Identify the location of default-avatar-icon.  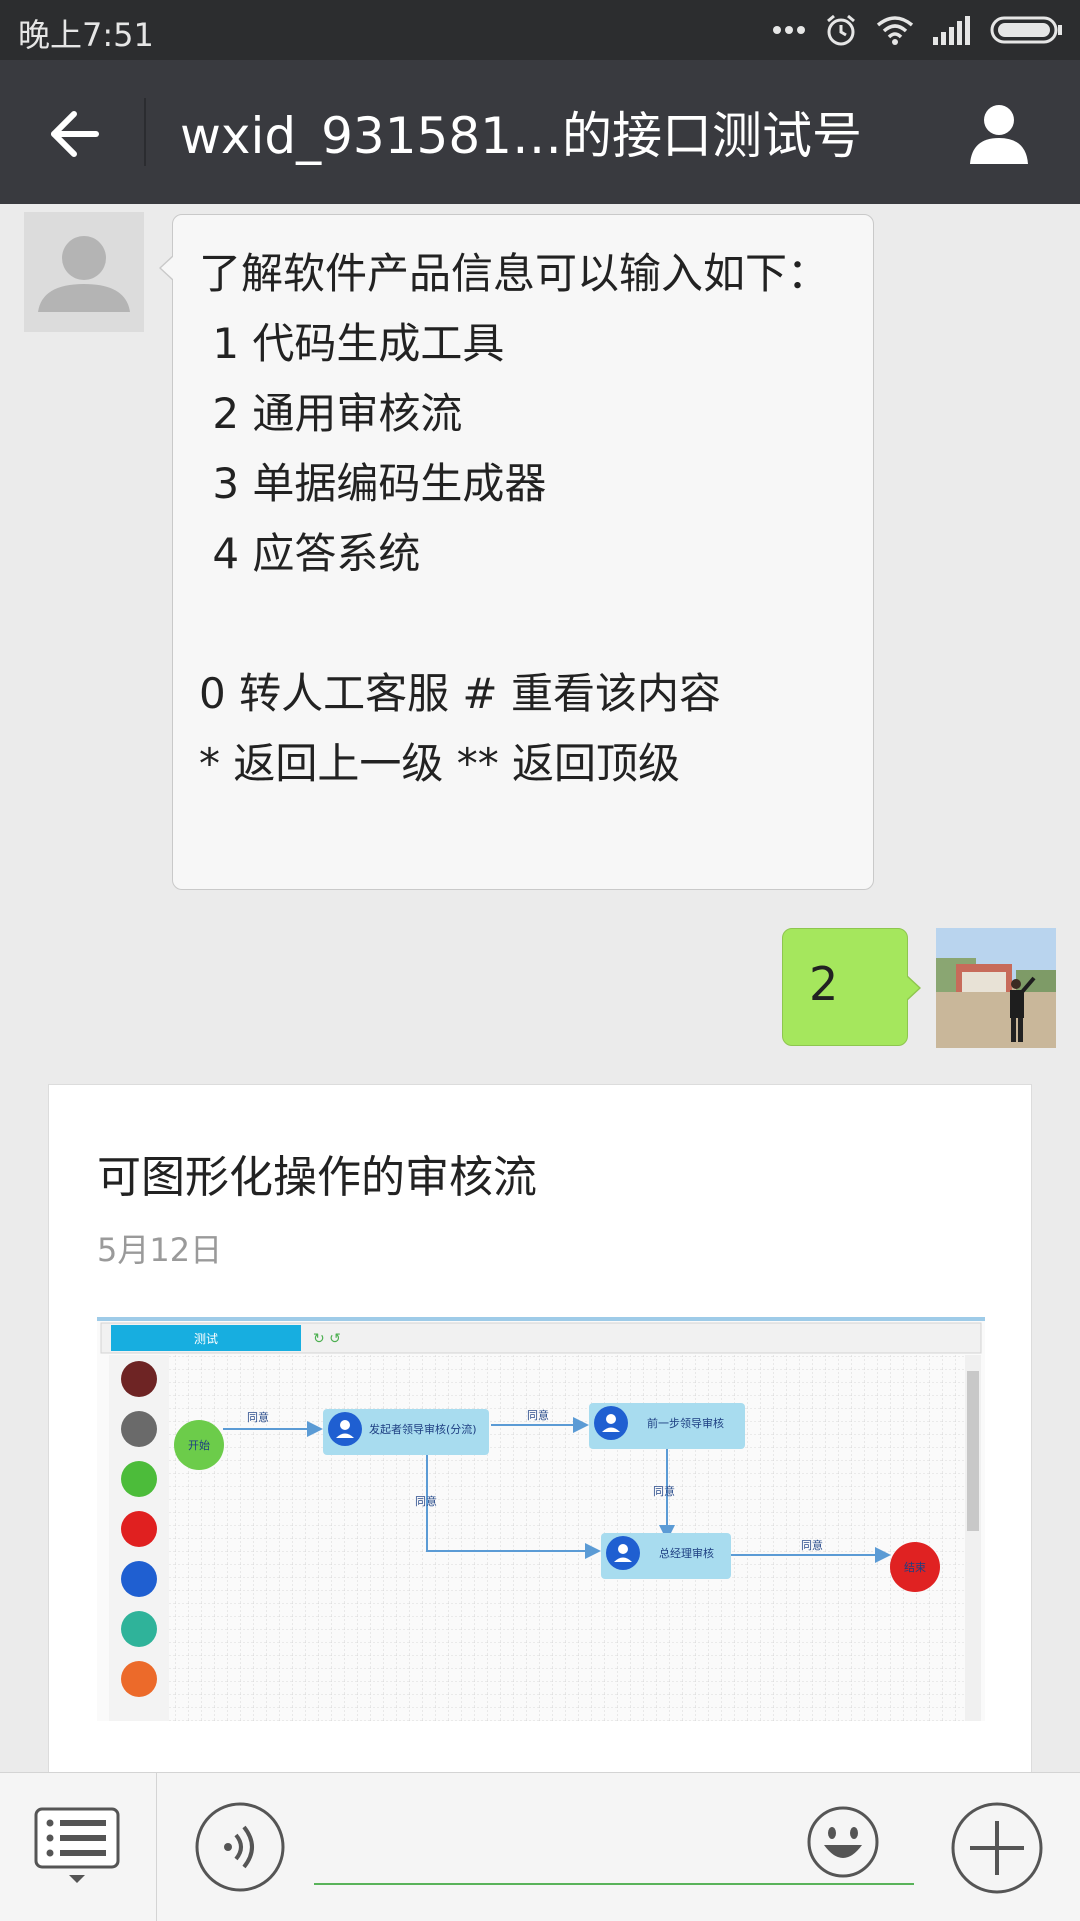
(84, 272).